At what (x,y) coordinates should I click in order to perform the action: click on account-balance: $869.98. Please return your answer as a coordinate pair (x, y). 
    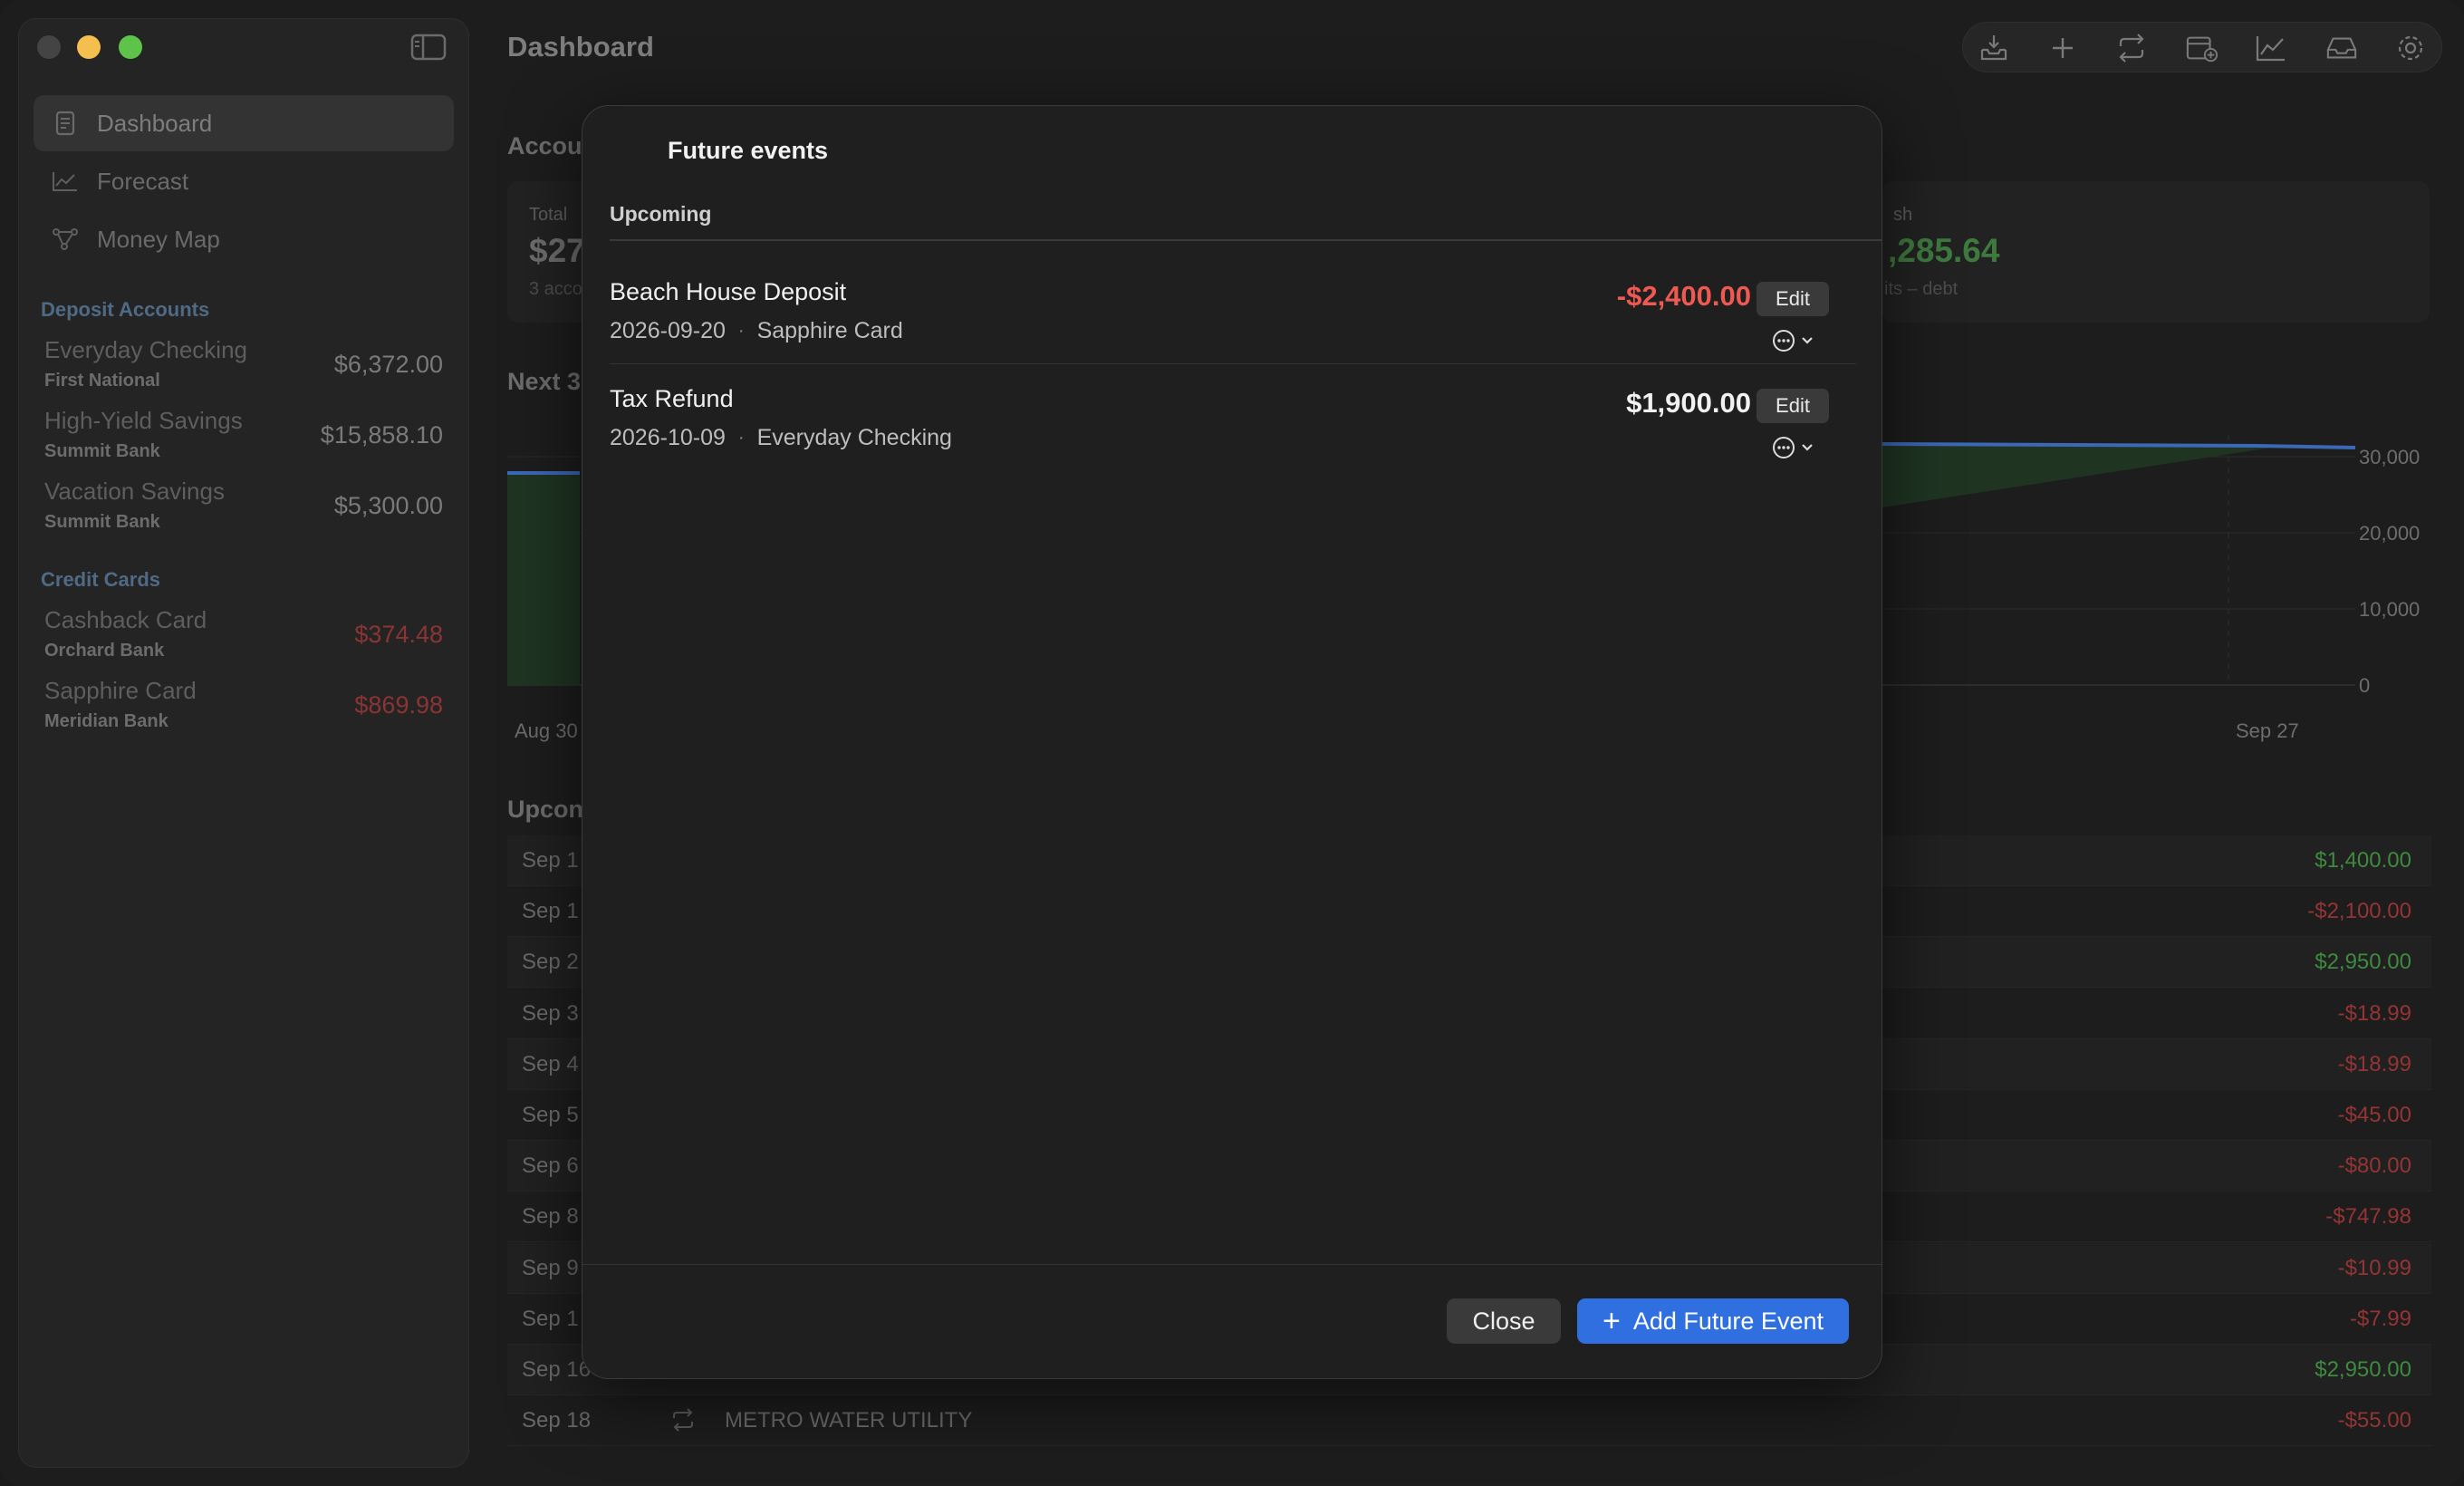
    Looking at the image, I should click on (398, 705).